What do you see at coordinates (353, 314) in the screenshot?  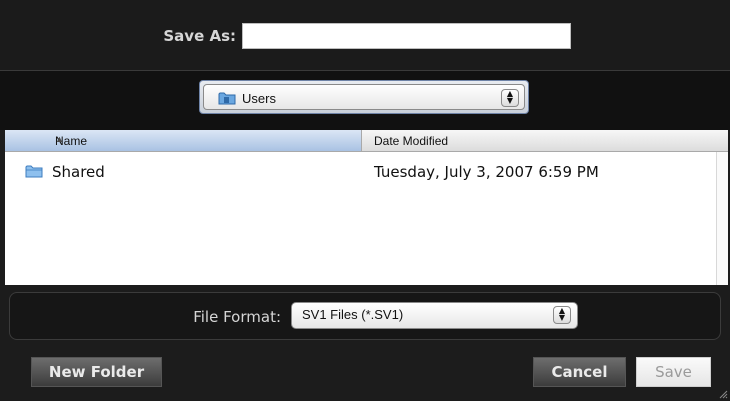 I see `file-format-value: SV1 Files (*.SV1)` at bounding box center [353, 314].